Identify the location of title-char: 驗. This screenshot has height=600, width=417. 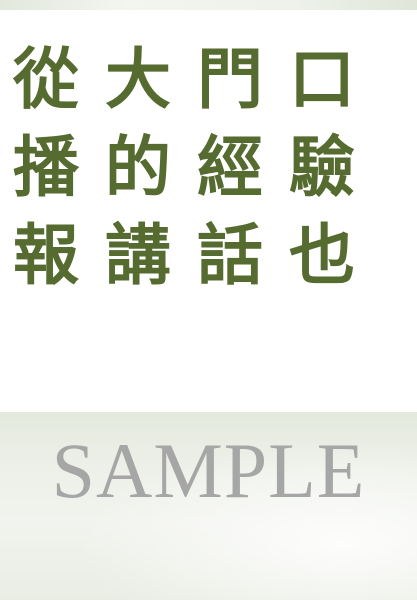
(322, 167).